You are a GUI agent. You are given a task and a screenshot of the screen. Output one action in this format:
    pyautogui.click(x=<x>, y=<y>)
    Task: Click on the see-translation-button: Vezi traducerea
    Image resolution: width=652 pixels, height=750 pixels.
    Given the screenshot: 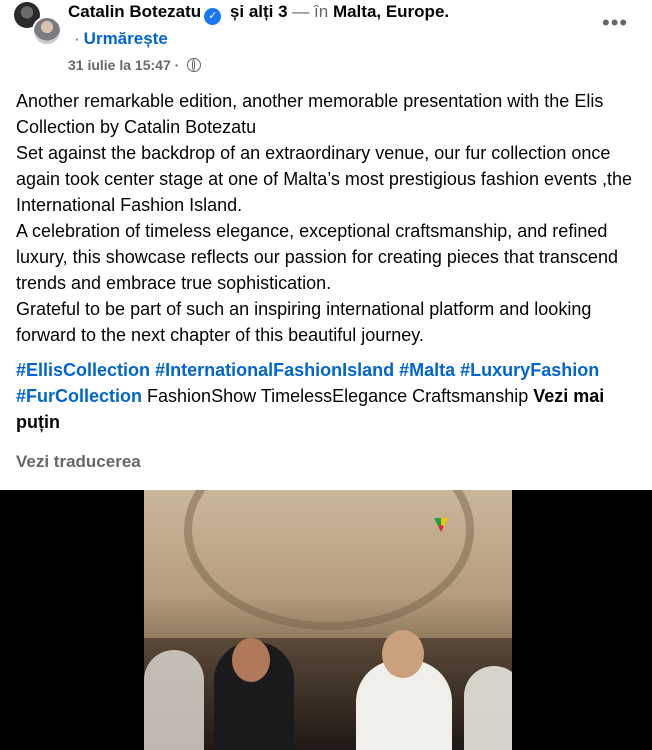 What is the action you would take?
    pyautogui.click(x=78, y=462)
    